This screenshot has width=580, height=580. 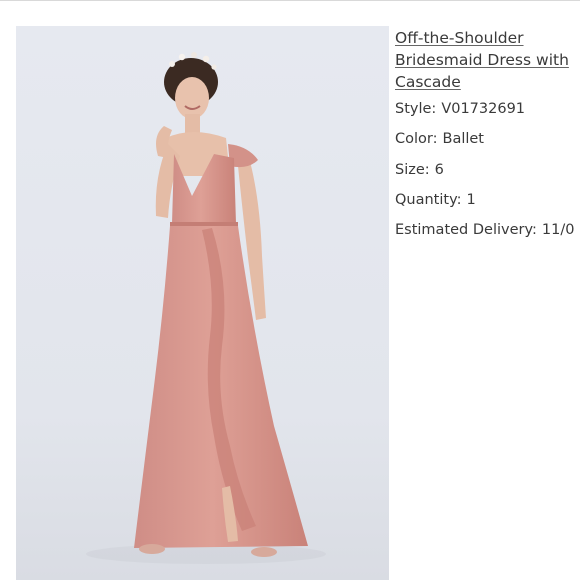 What do you see at coordinates (471, 199) in the screenshot?
I see `quantity-value: 1` at bounding box center [471, 199].